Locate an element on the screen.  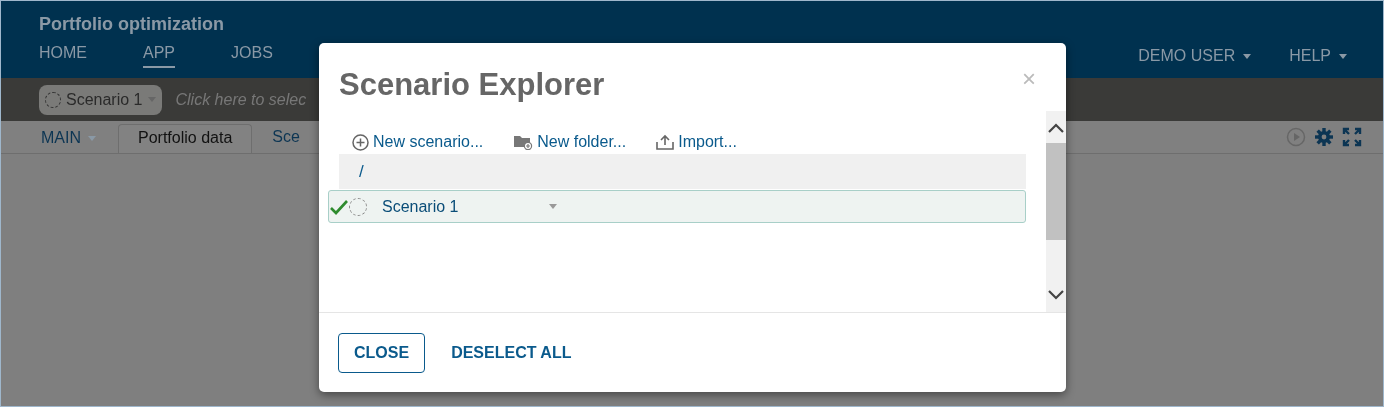
folder-plus-icon is located at coordinates (523, 142).